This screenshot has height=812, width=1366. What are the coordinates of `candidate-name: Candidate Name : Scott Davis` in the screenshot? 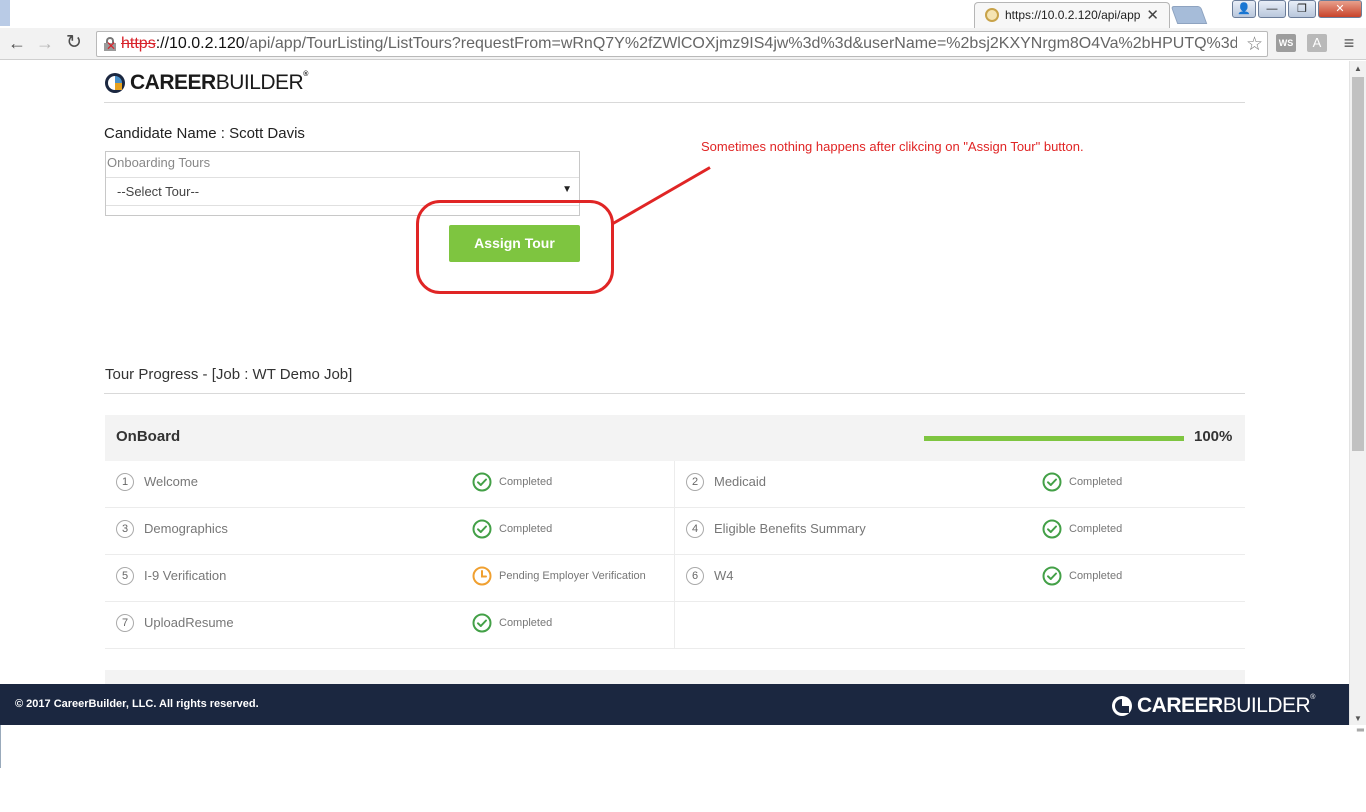 It's located at (204, 133).